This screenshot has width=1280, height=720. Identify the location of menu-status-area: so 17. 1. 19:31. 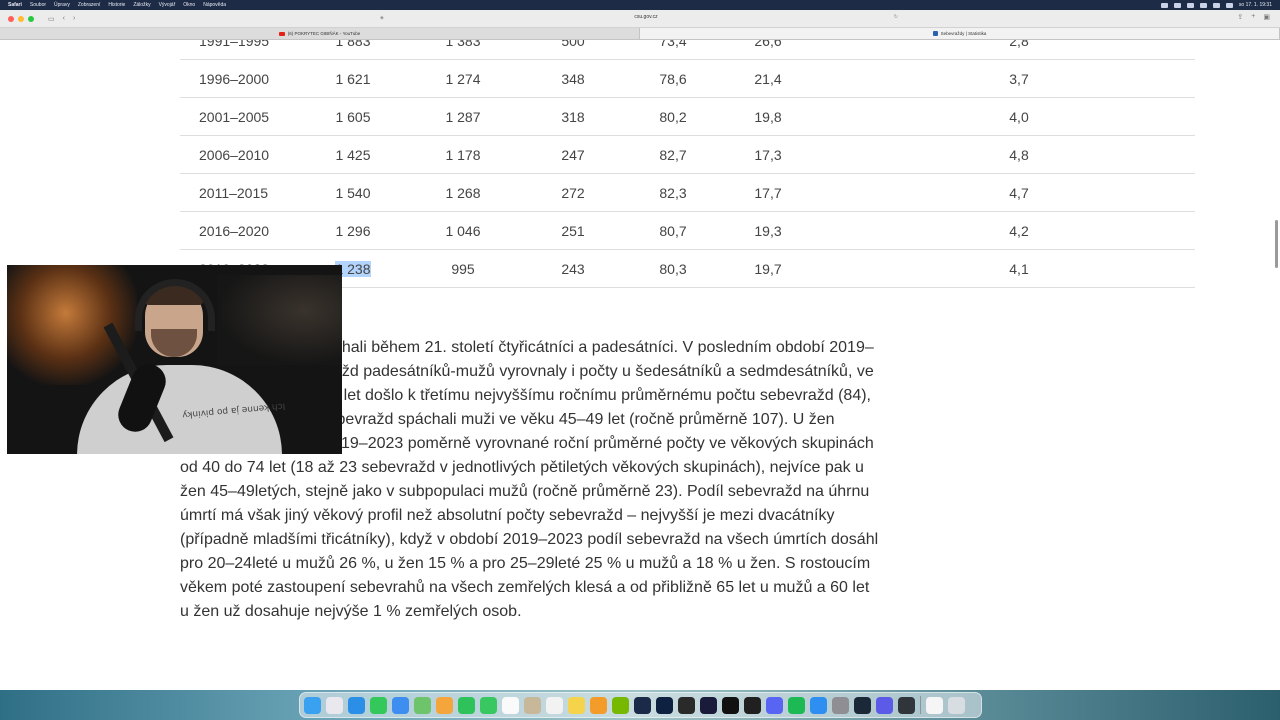
(1216, 5).